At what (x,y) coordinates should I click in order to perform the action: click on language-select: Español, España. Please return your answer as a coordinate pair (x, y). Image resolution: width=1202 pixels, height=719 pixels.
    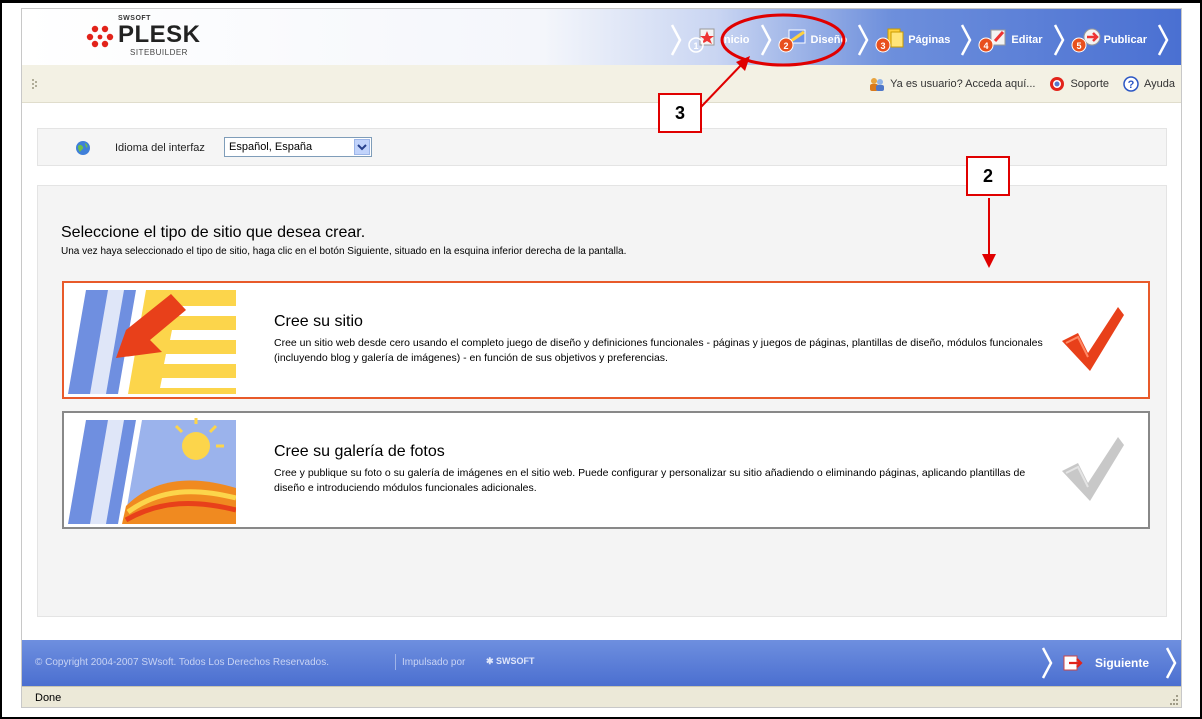
    Looking at the image, I should click on (298, 147).